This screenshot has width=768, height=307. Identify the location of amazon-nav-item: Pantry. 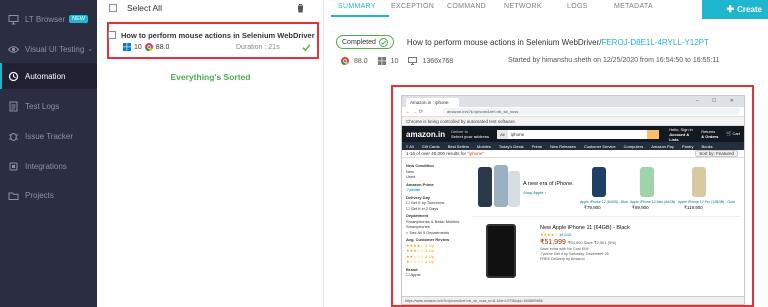
(687, 146).